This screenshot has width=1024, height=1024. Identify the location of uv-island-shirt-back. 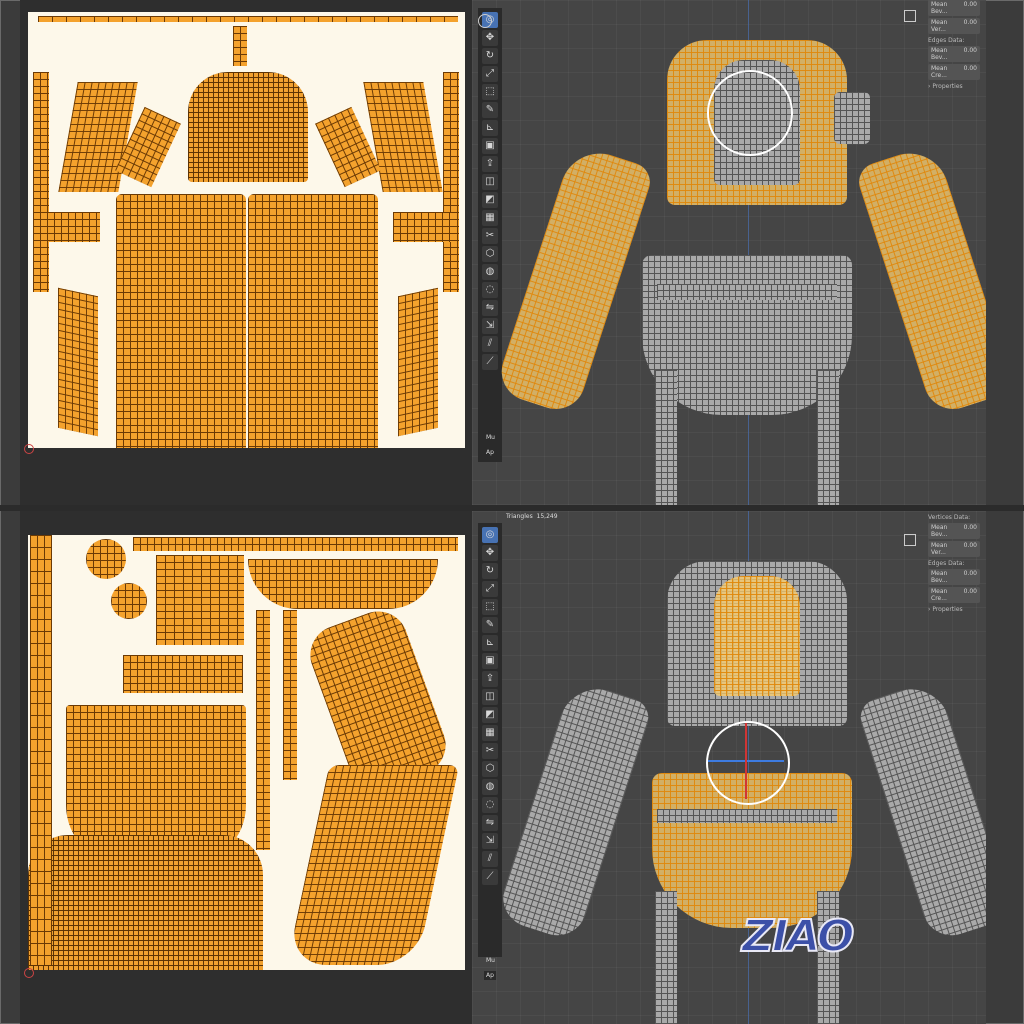
(313, 321).